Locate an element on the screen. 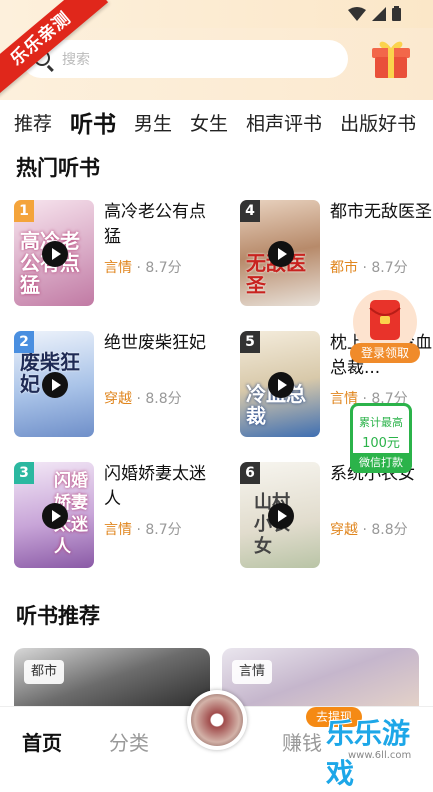  book-cover: 闪婚娇妻太迷人 3 is located at coordinates (54, 515).